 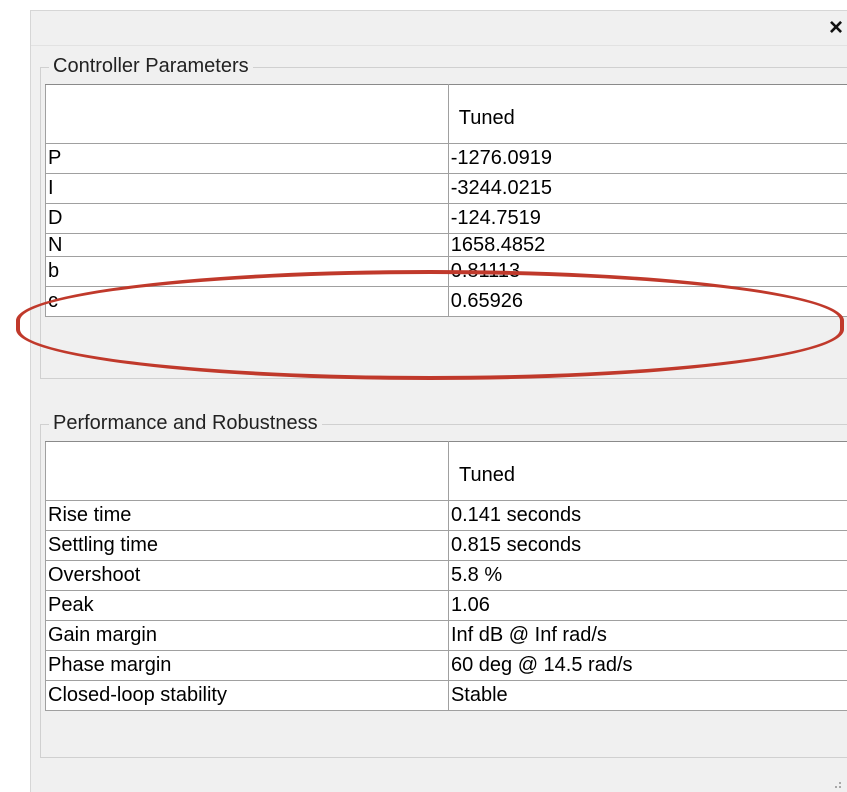 What do you see at coordinates (647, 301) in the screenshot?
I see `param-value: 0.65926` at bounding box center [647, 301].